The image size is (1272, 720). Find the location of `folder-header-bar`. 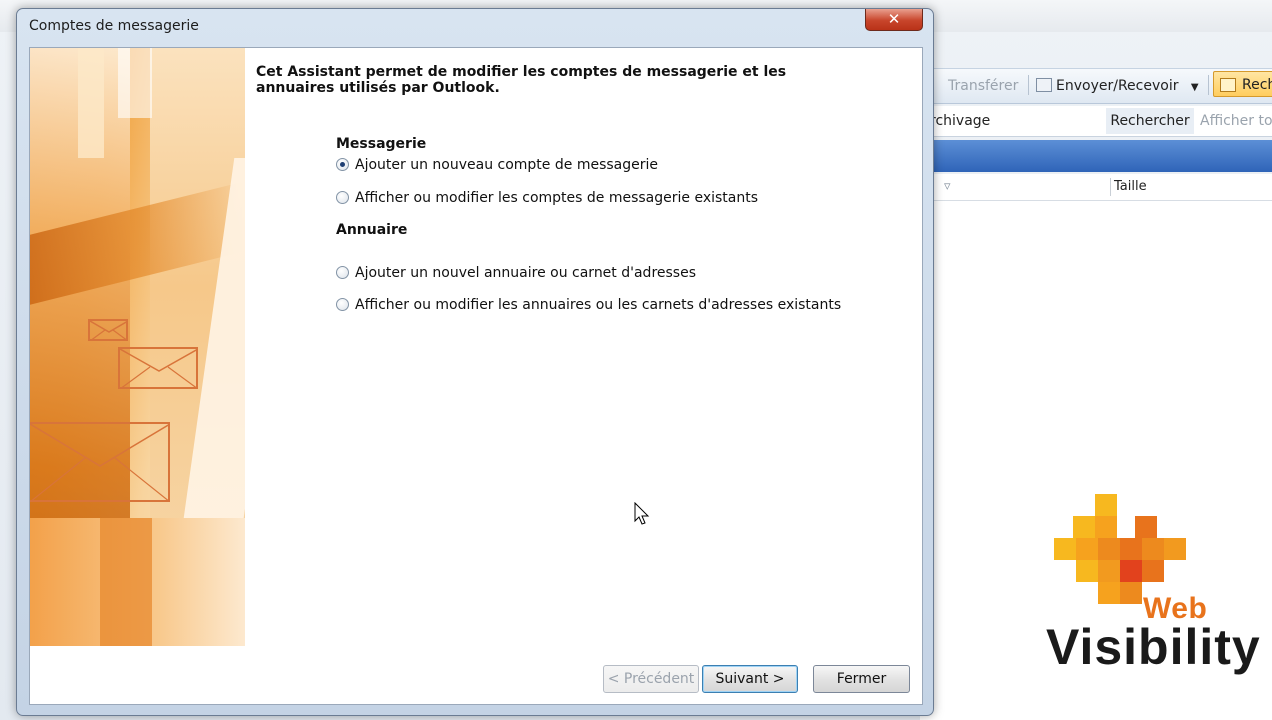

folder-header-bar is located at coordinates (1096, 156).